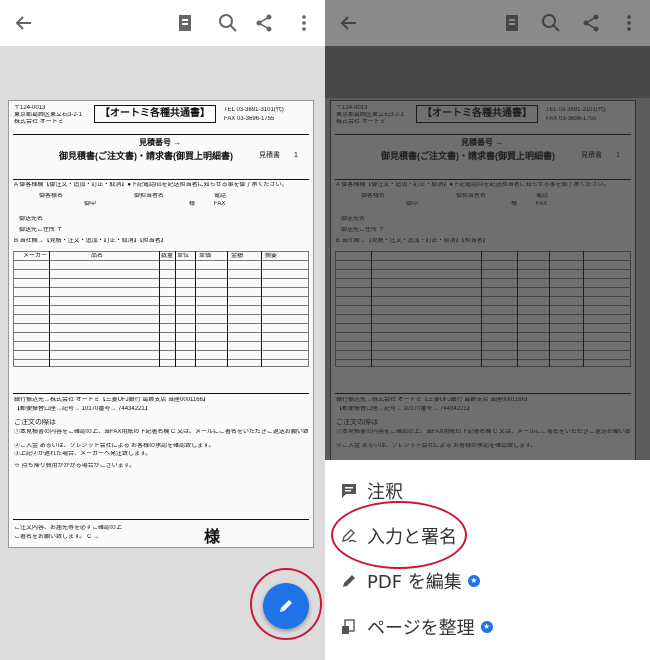 This screenshot has height=660, width=650. Describe the element at coordinates (212, 537) in the screenshot. I see `doc-big-sama: 様` at that location.